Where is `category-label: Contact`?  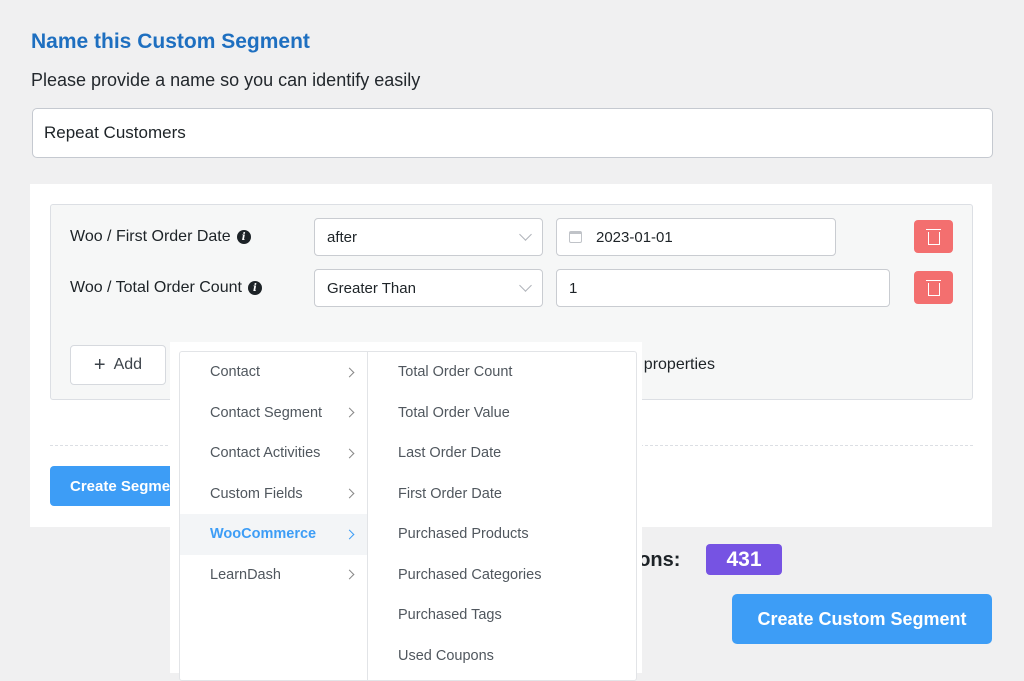
category-label: Contact is located at coordinates (235, 372).